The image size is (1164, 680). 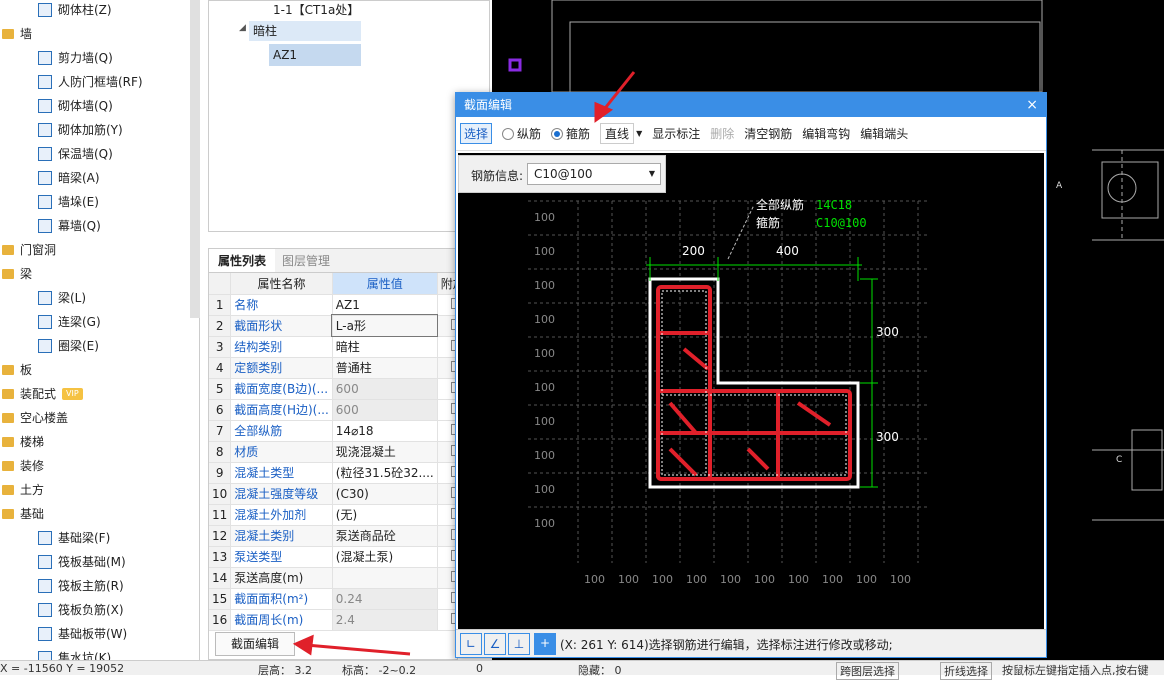 What do you see at coordinates (385, 452) in the screenshot?
I see `property-value: 现浇混凝土` at bounding box center [385, 452].